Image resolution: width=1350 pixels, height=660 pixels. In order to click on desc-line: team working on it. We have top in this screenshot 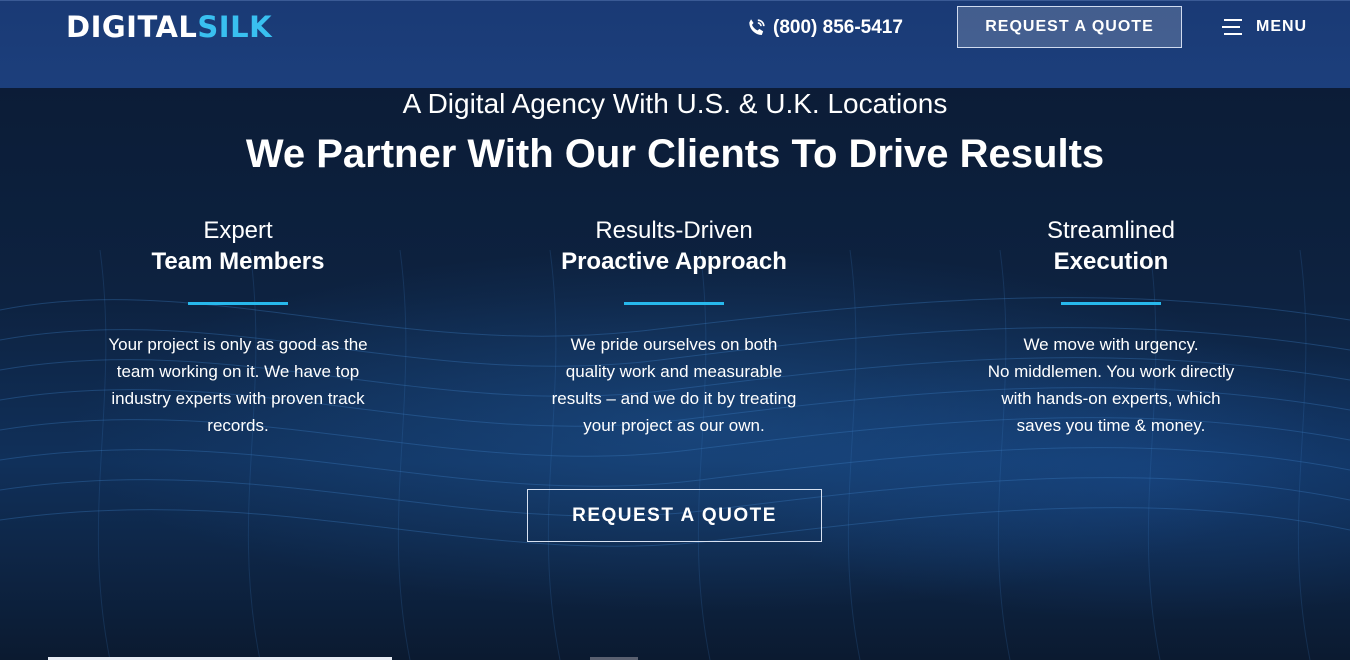, I will do `click(238, 371)`.